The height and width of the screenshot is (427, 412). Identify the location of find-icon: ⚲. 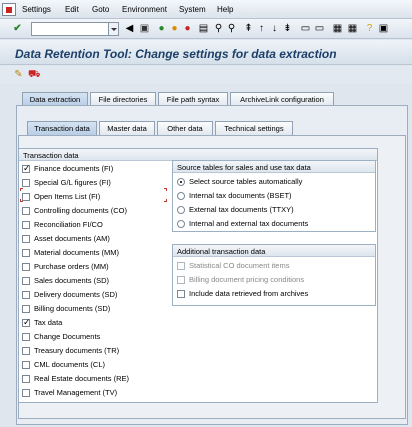
(218, 28).